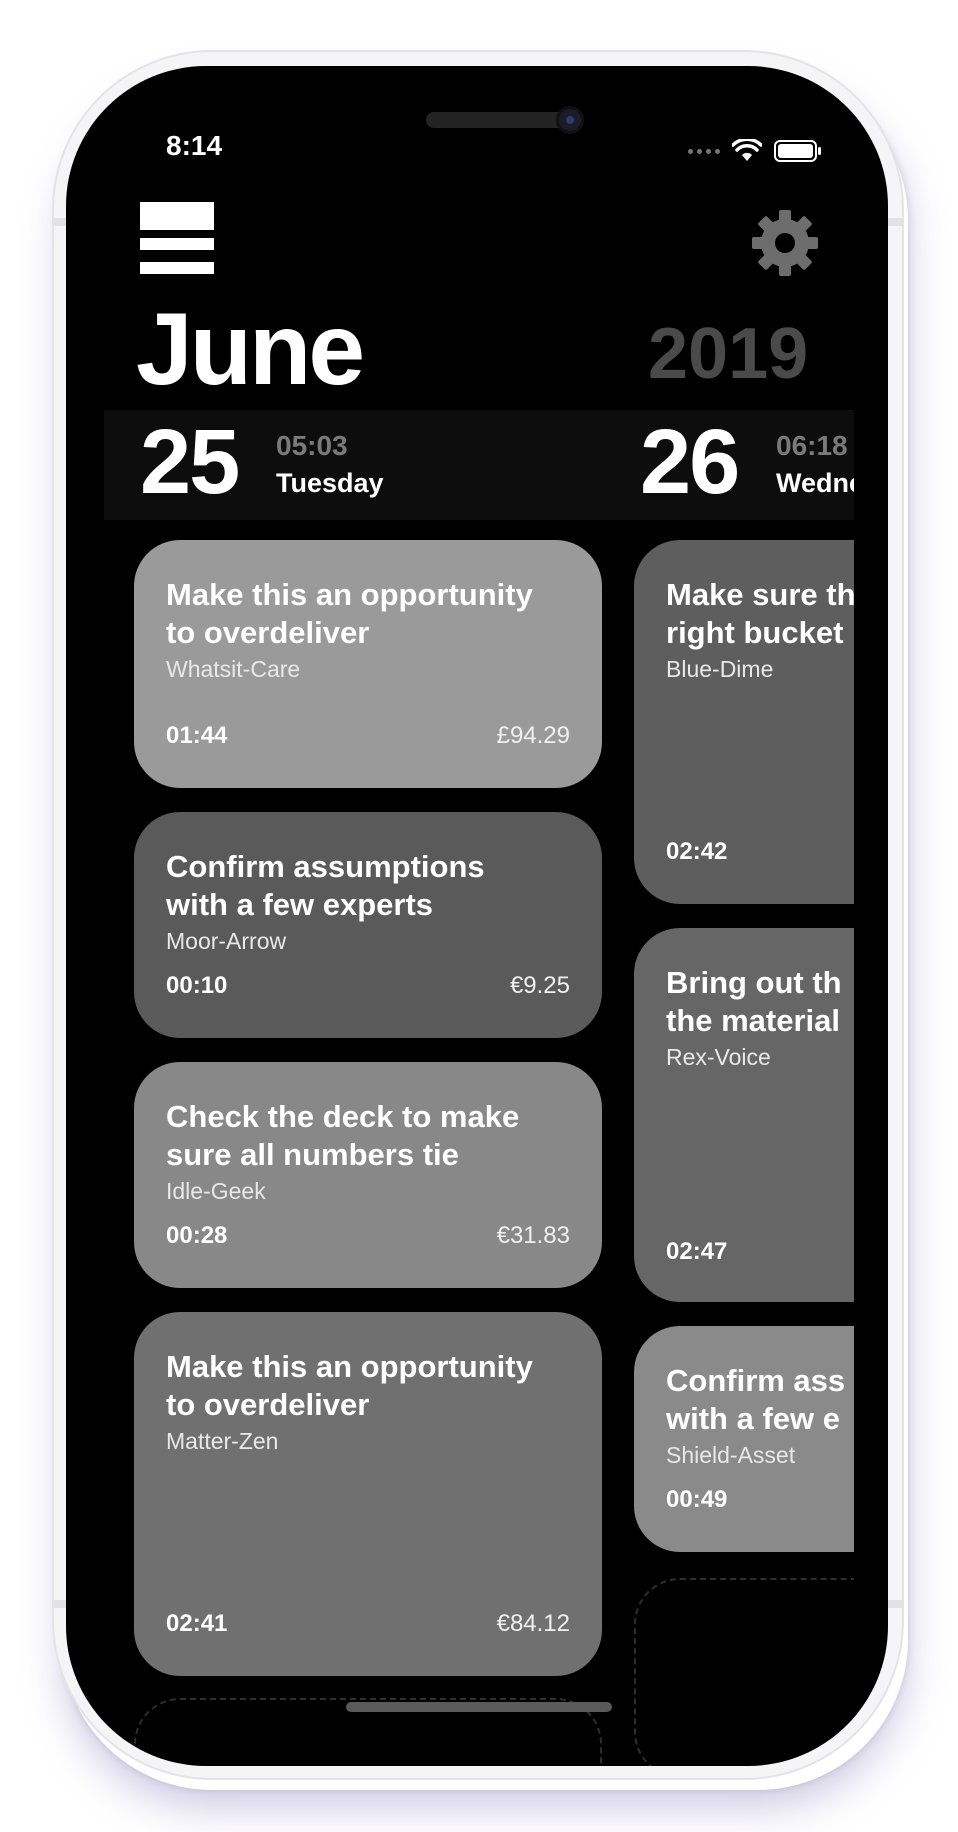  Describe the element at coordinates (896, 1604) in the screenshot. I see `frame-band-right-bottom` at that location.